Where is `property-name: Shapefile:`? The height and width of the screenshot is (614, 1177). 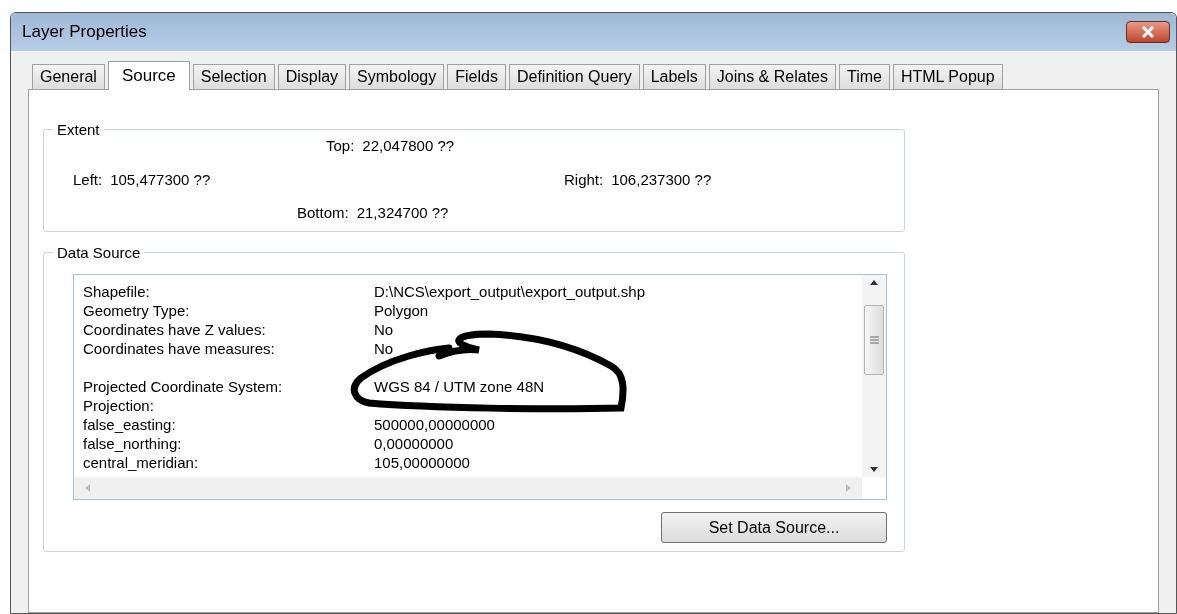
property-name: Shapefile: is located at coordinates (117, 291).